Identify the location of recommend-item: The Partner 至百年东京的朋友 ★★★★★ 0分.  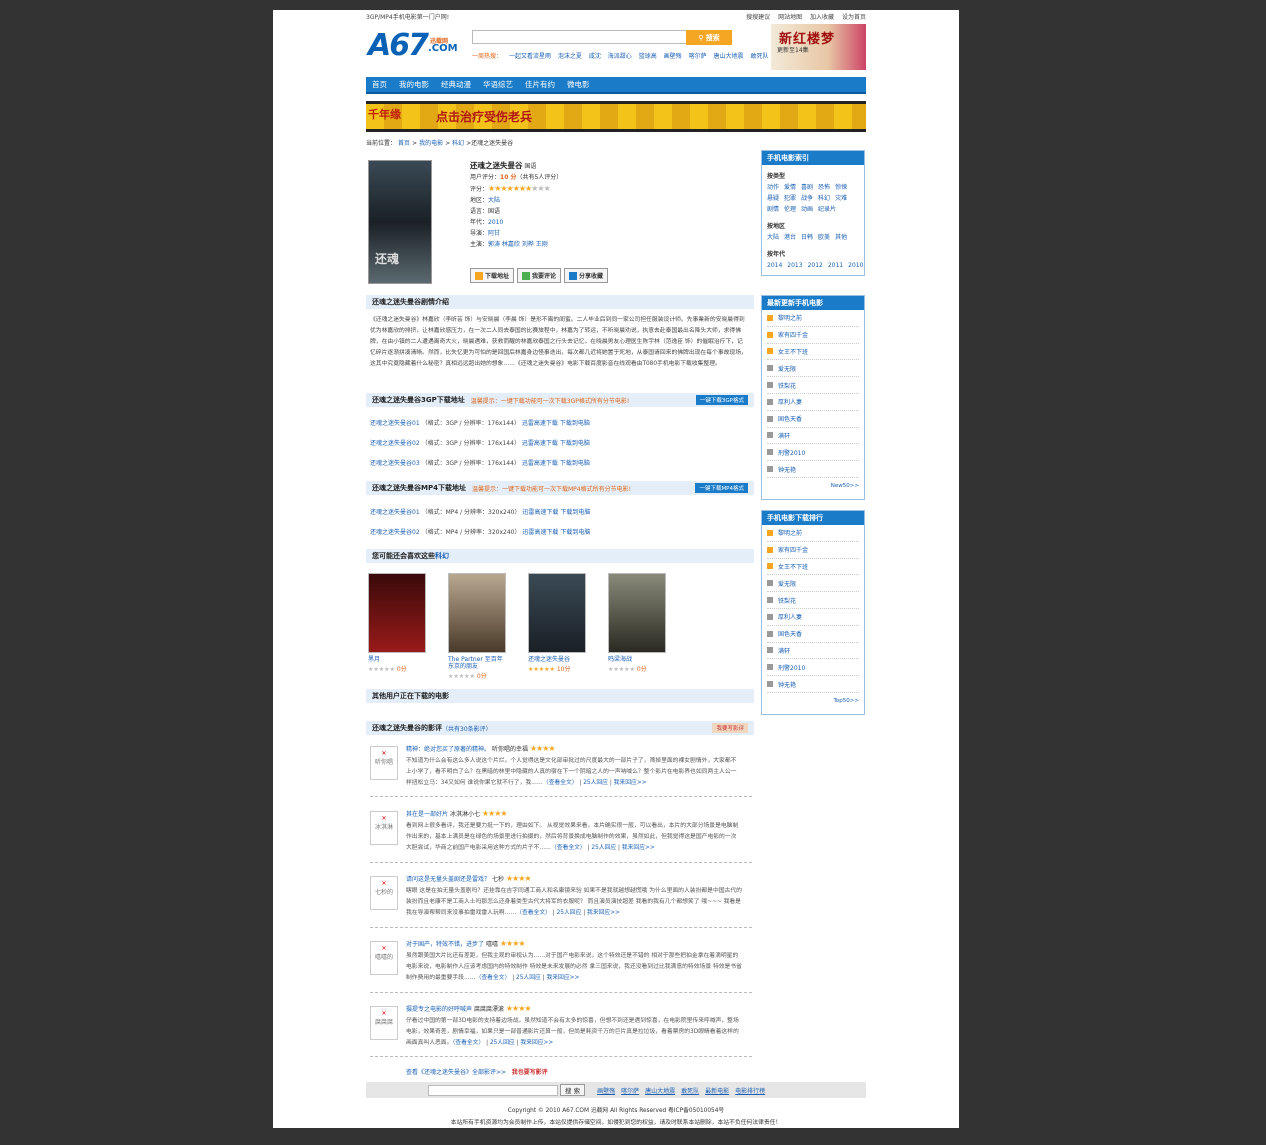
(477, 626).